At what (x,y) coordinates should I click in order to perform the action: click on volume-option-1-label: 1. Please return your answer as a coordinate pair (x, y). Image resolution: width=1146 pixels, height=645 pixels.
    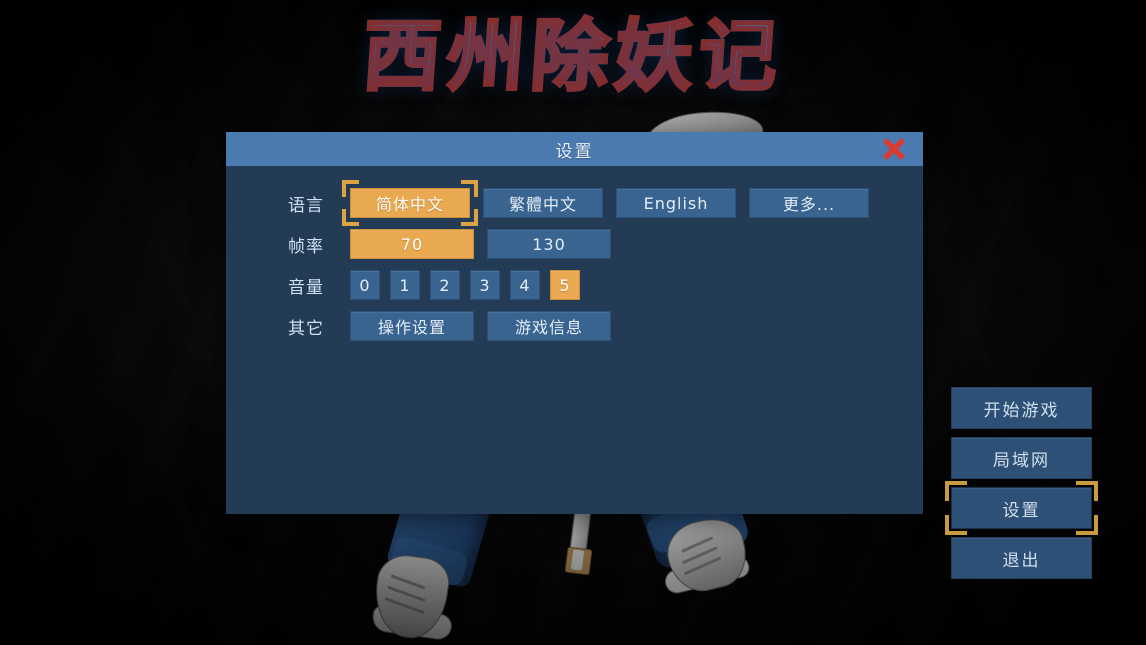
    Looking at the image, I should click on (405, 285).